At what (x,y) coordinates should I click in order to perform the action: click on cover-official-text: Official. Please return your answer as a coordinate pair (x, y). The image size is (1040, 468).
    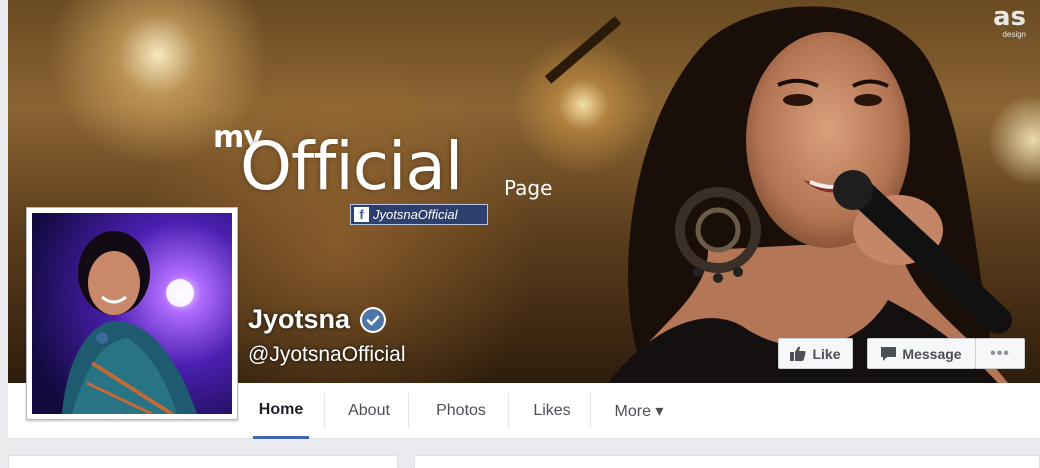
    Looking at the image, I should click on (351, 166).